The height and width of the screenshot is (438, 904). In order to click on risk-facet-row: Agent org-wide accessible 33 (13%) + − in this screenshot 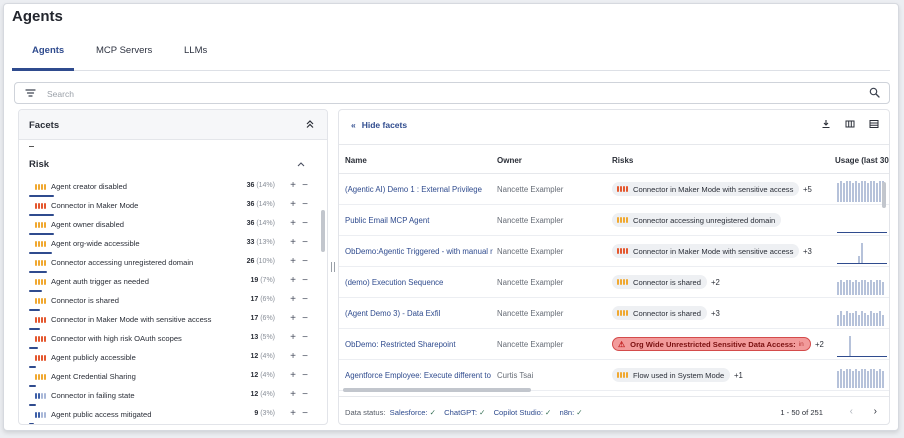, I will do `click(170, 244)`.